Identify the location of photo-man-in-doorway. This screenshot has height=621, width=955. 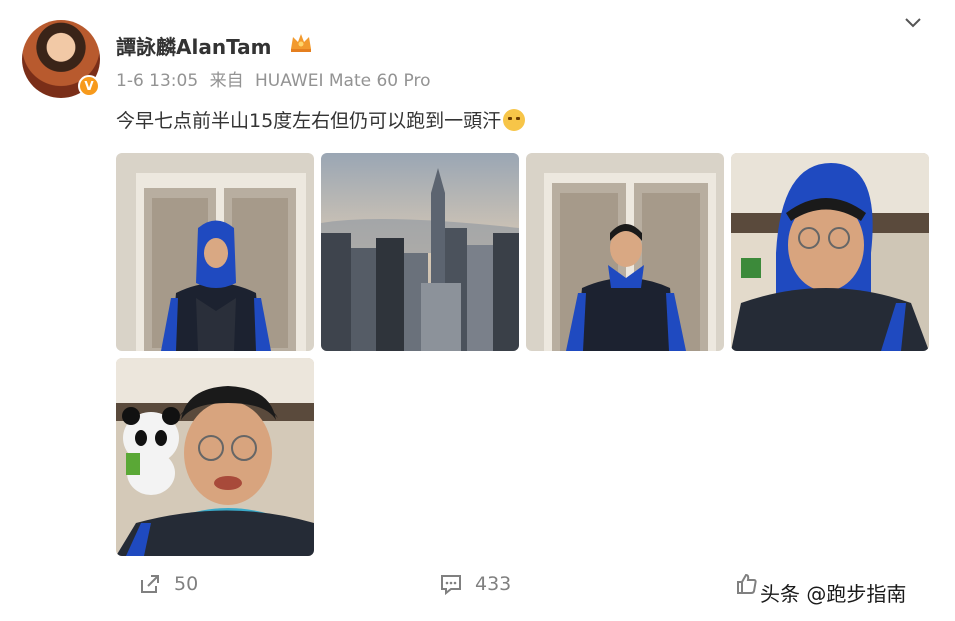
(215, 252).